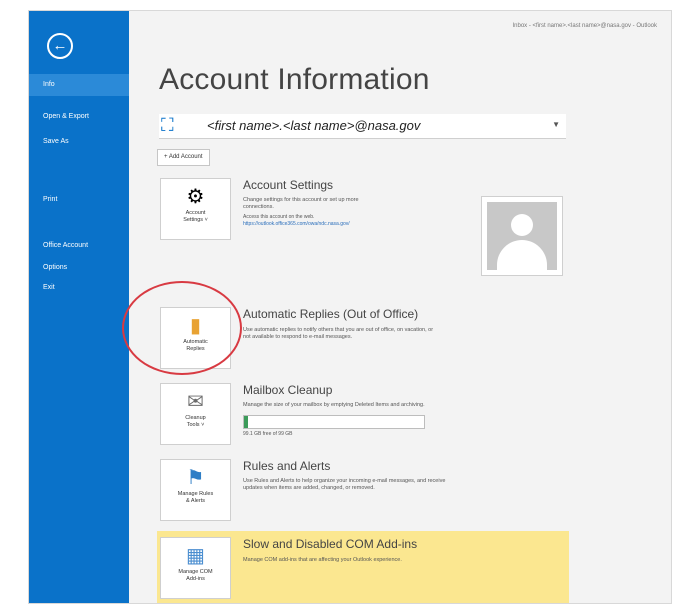 The image size is (691, 604). Describe the element at coordinates (195, 490) in the screenshot. I see `manage-rules-alerts-button: ⚑ Manage Rules & Alerts` at that location.